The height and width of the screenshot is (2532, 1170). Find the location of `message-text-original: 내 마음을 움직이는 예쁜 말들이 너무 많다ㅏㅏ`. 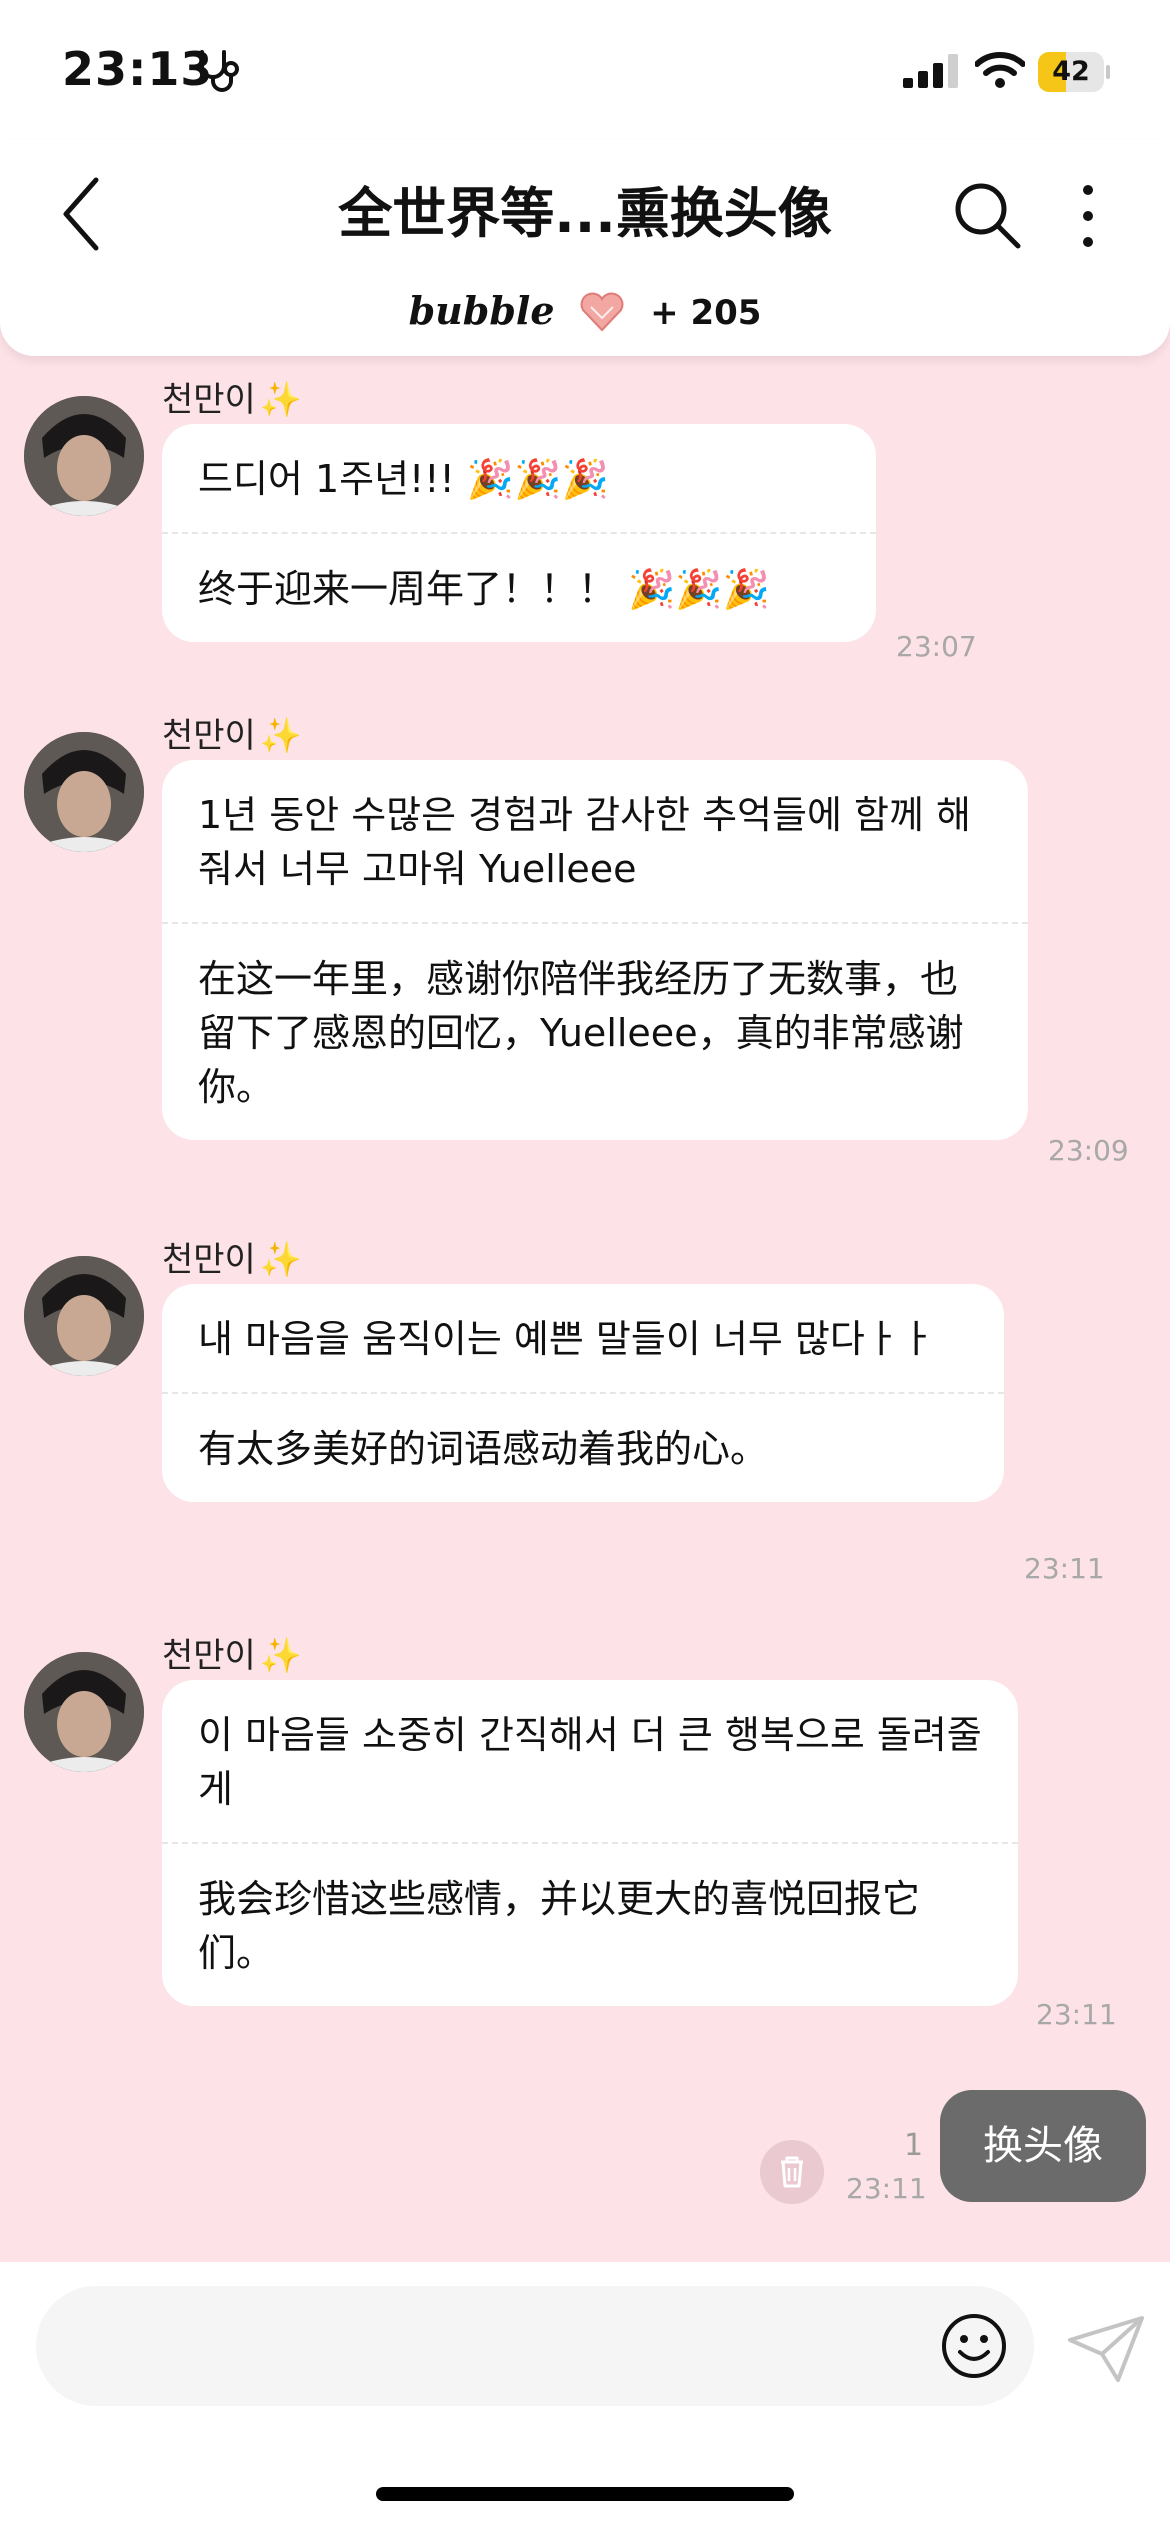

message-text-original: 내 마음을 움직이는 예쁜 말들이 너무 많다ㅏㅏ is located at coordinates (566, 1339).